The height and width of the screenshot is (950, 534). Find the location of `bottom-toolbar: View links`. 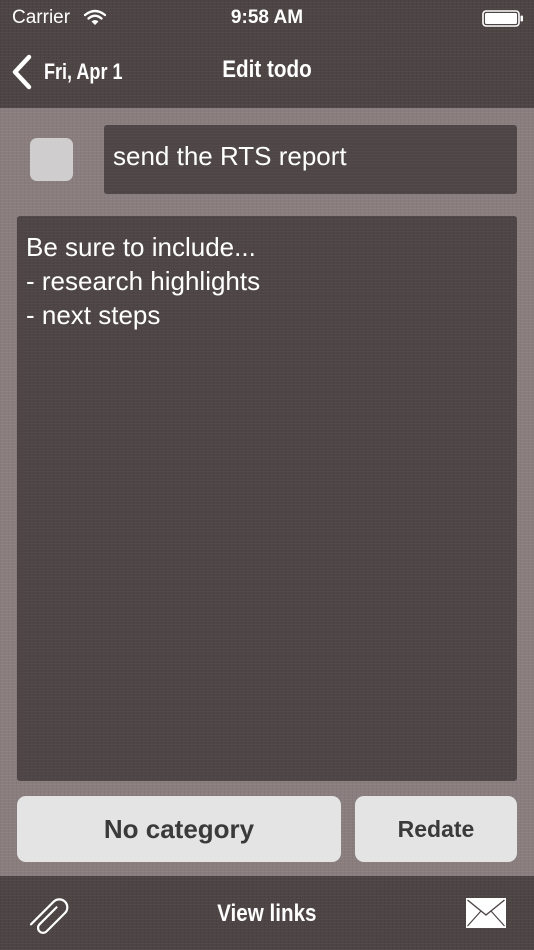

bottom-toolbar: View links is located at coordinates (267, 913).